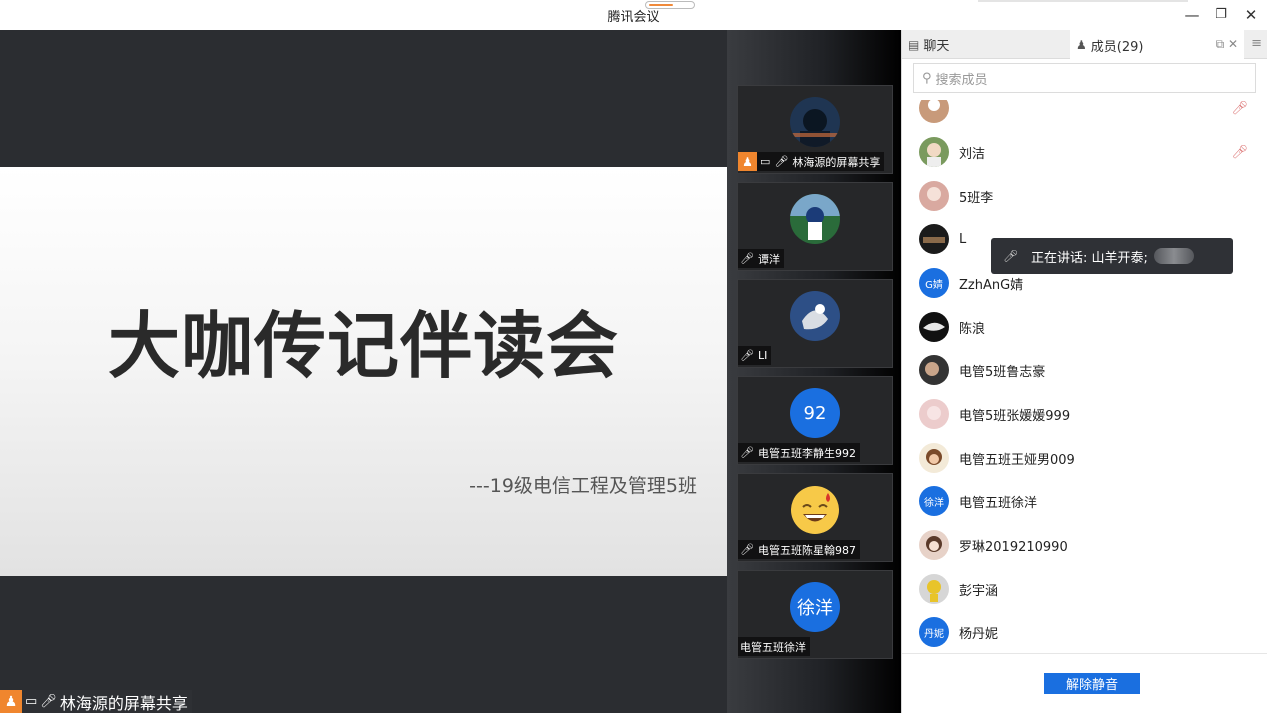 This screenshot has width=1267, height=713. What do you see at coordinates (1192, 15) in the screenshot?
I see `minimize-button: —` at bounding box center [1192, 15].